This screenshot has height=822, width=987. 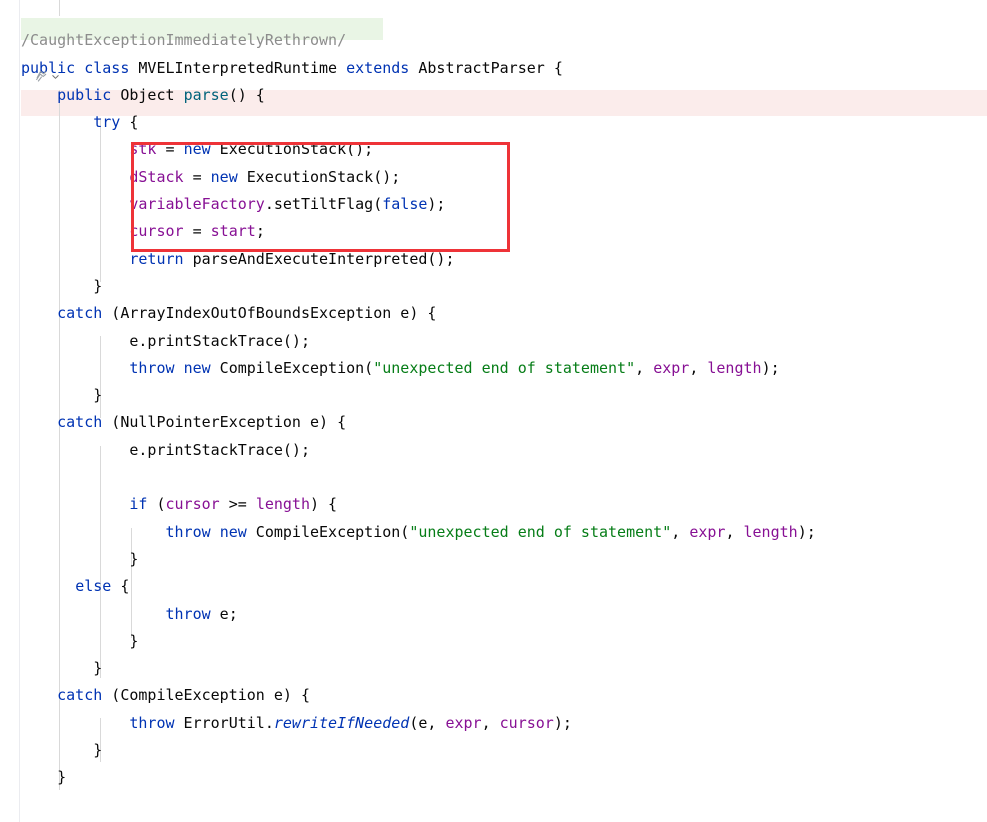 I want to click on code-token: else, so click(x=93, y=586).